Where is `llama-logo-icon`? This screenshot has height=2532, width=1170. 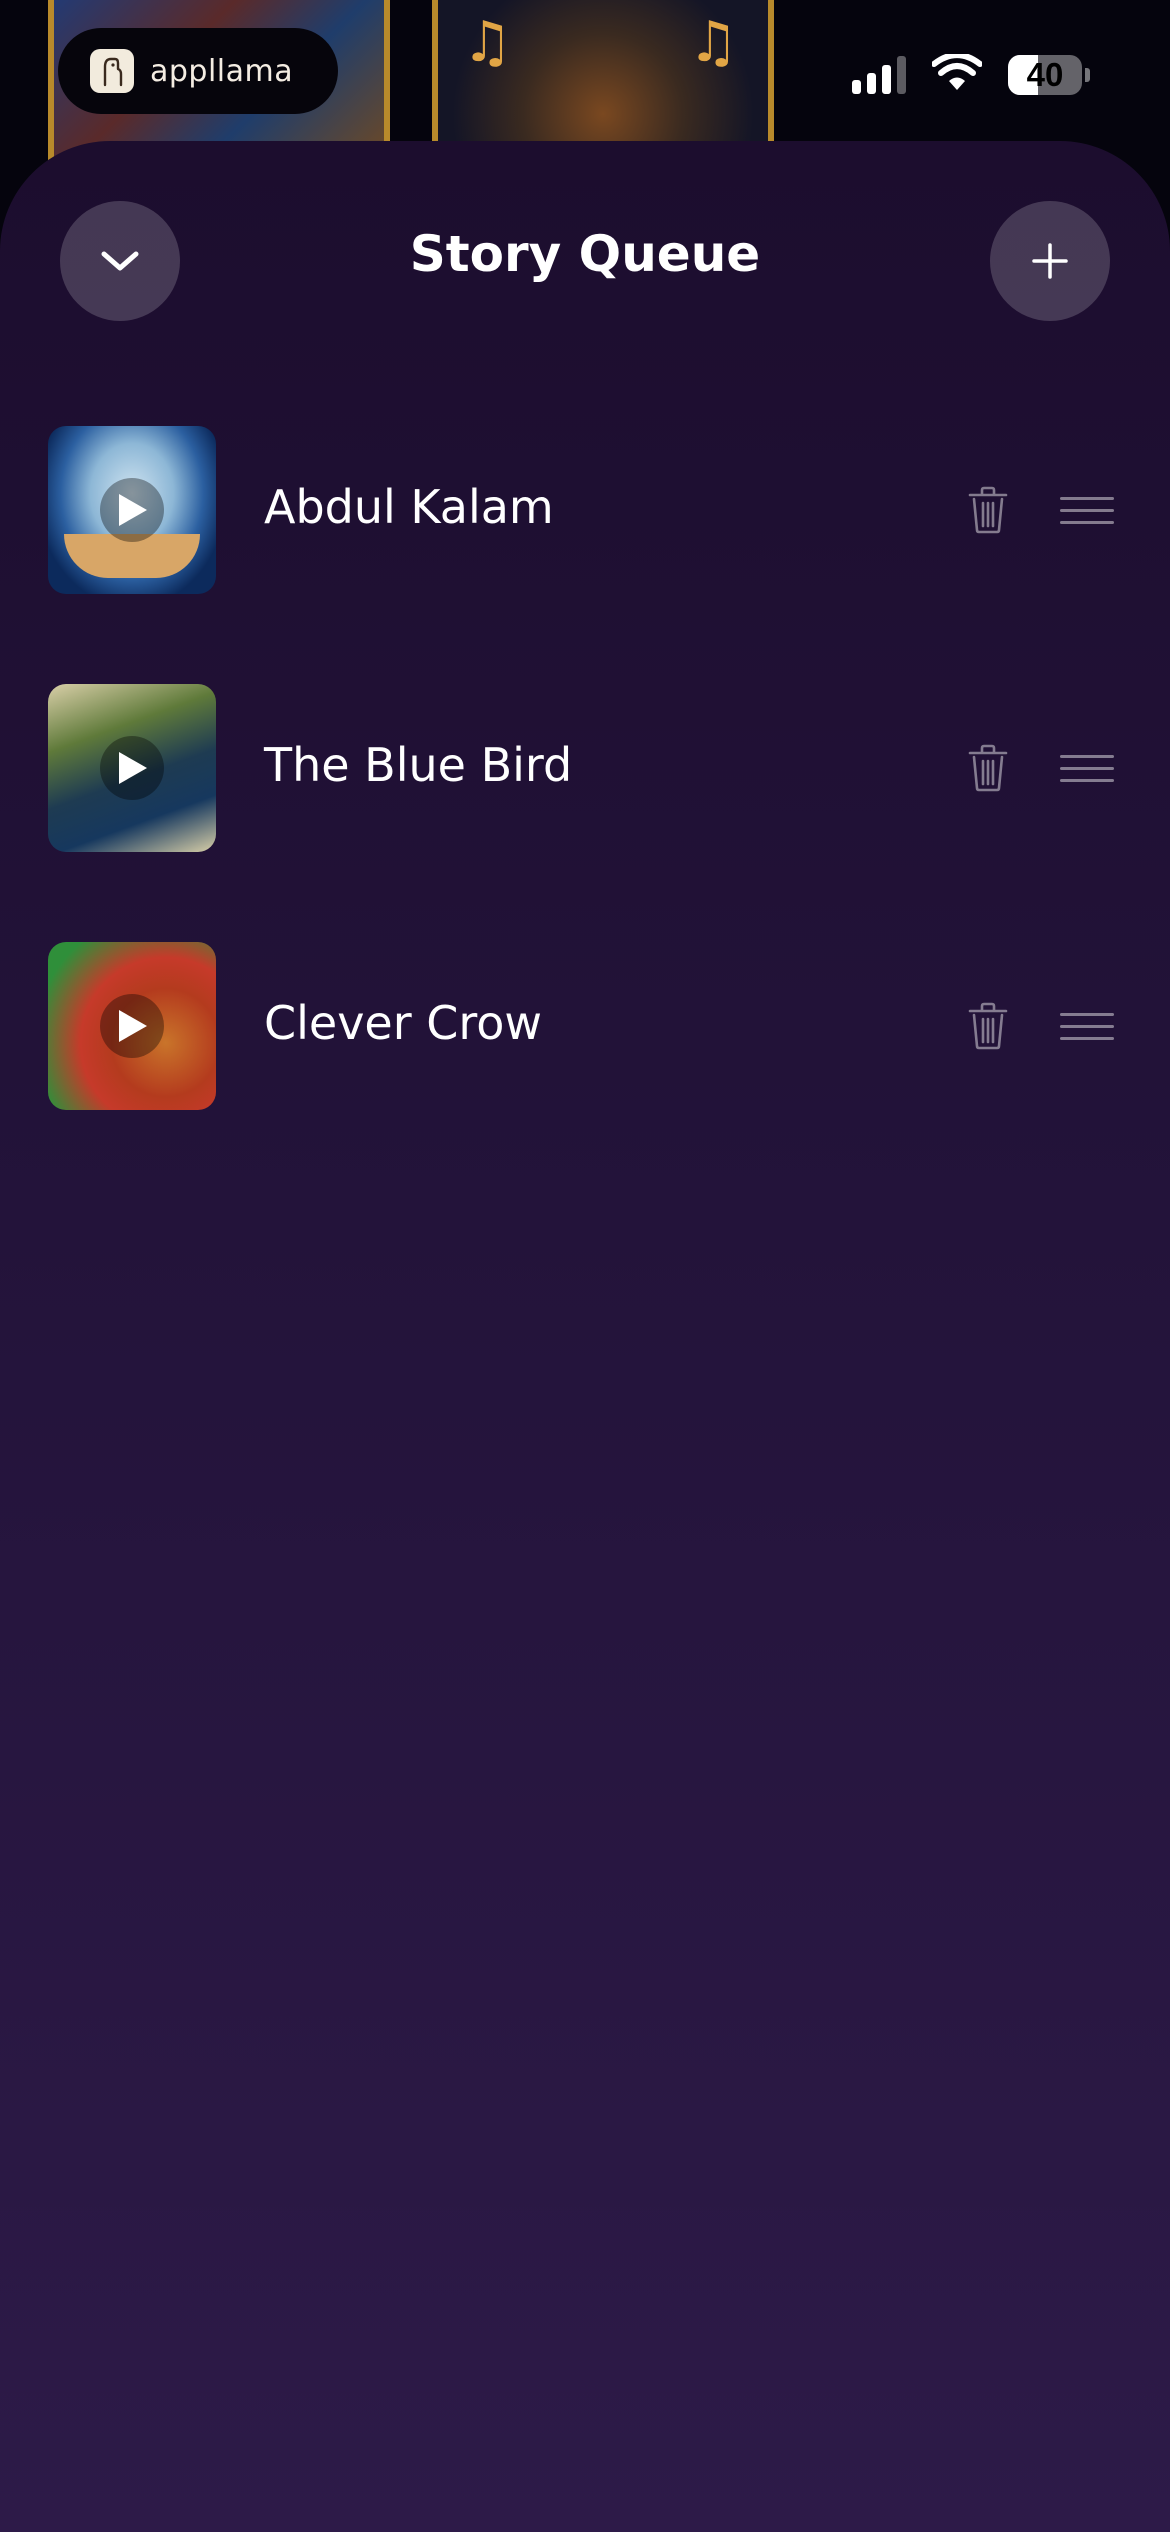 llama-logo-icon is located at coordinates (112, 71).